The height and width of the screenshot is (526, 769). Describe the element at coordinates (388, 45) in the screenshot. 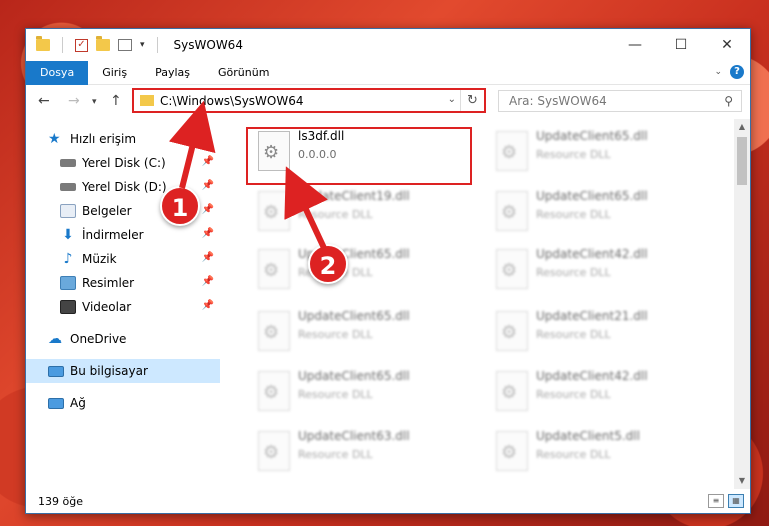

I see `title-bar: ✓ ▾ SysWOW64 — ☐ ✕` at that location.